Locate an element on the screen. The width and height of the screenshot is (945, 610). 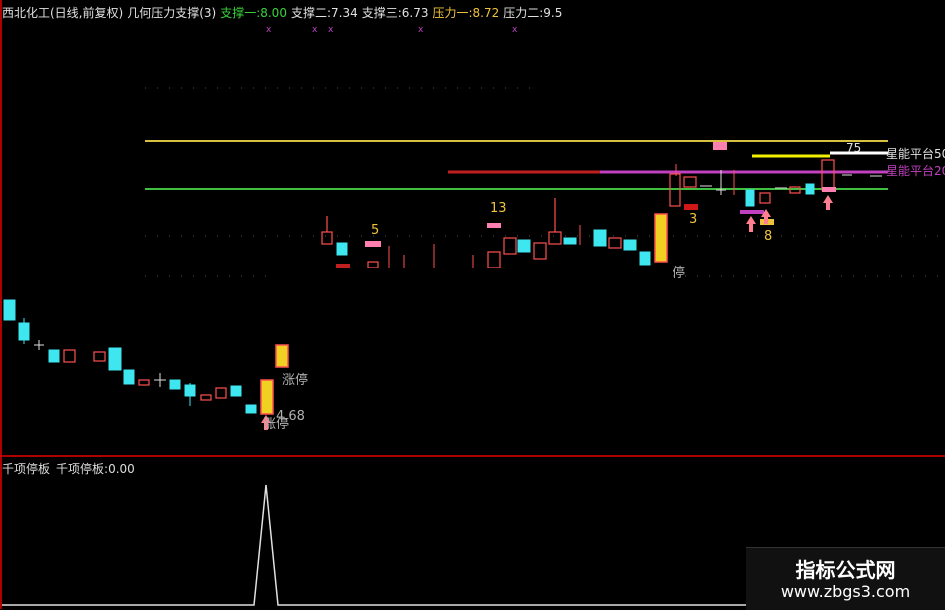
count-label-3: 3 is located at coordinates (693, 219).